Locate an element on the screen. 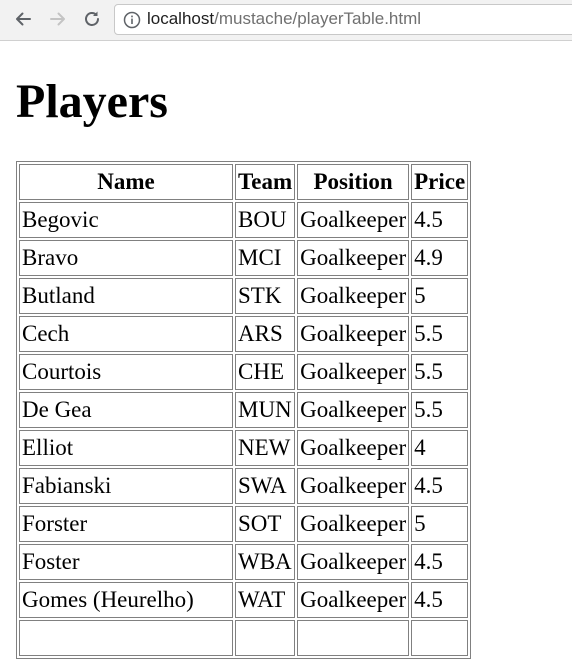  cell-team: CHE is located at coordinates (265, 372).